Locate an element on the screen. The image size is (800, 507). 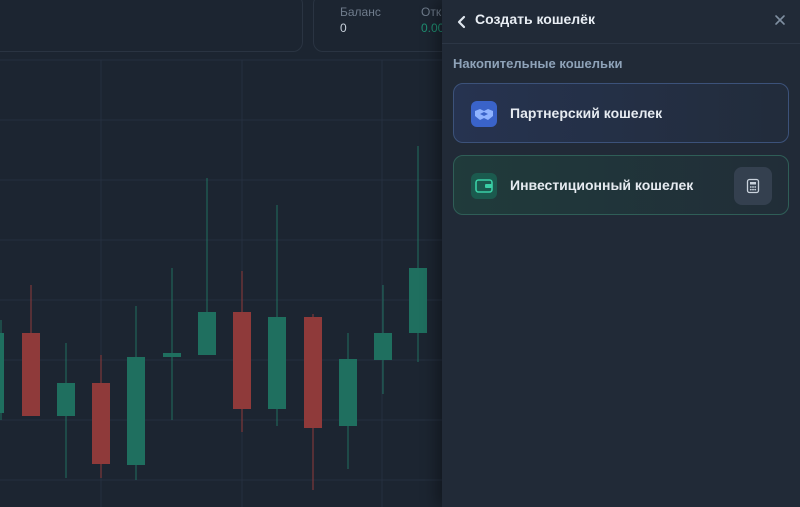
calculator-icon is located at coordinates (753, 186).